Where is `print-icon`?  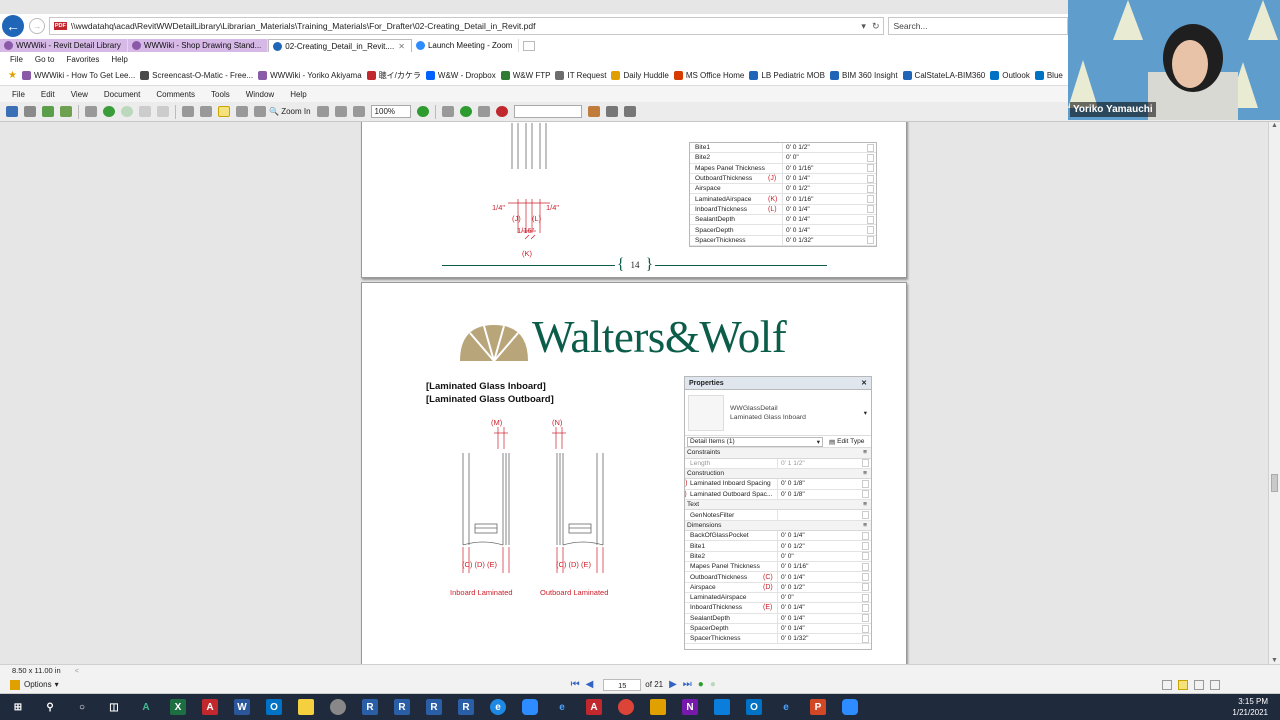 print-icon is located at coordinates (30, 111).